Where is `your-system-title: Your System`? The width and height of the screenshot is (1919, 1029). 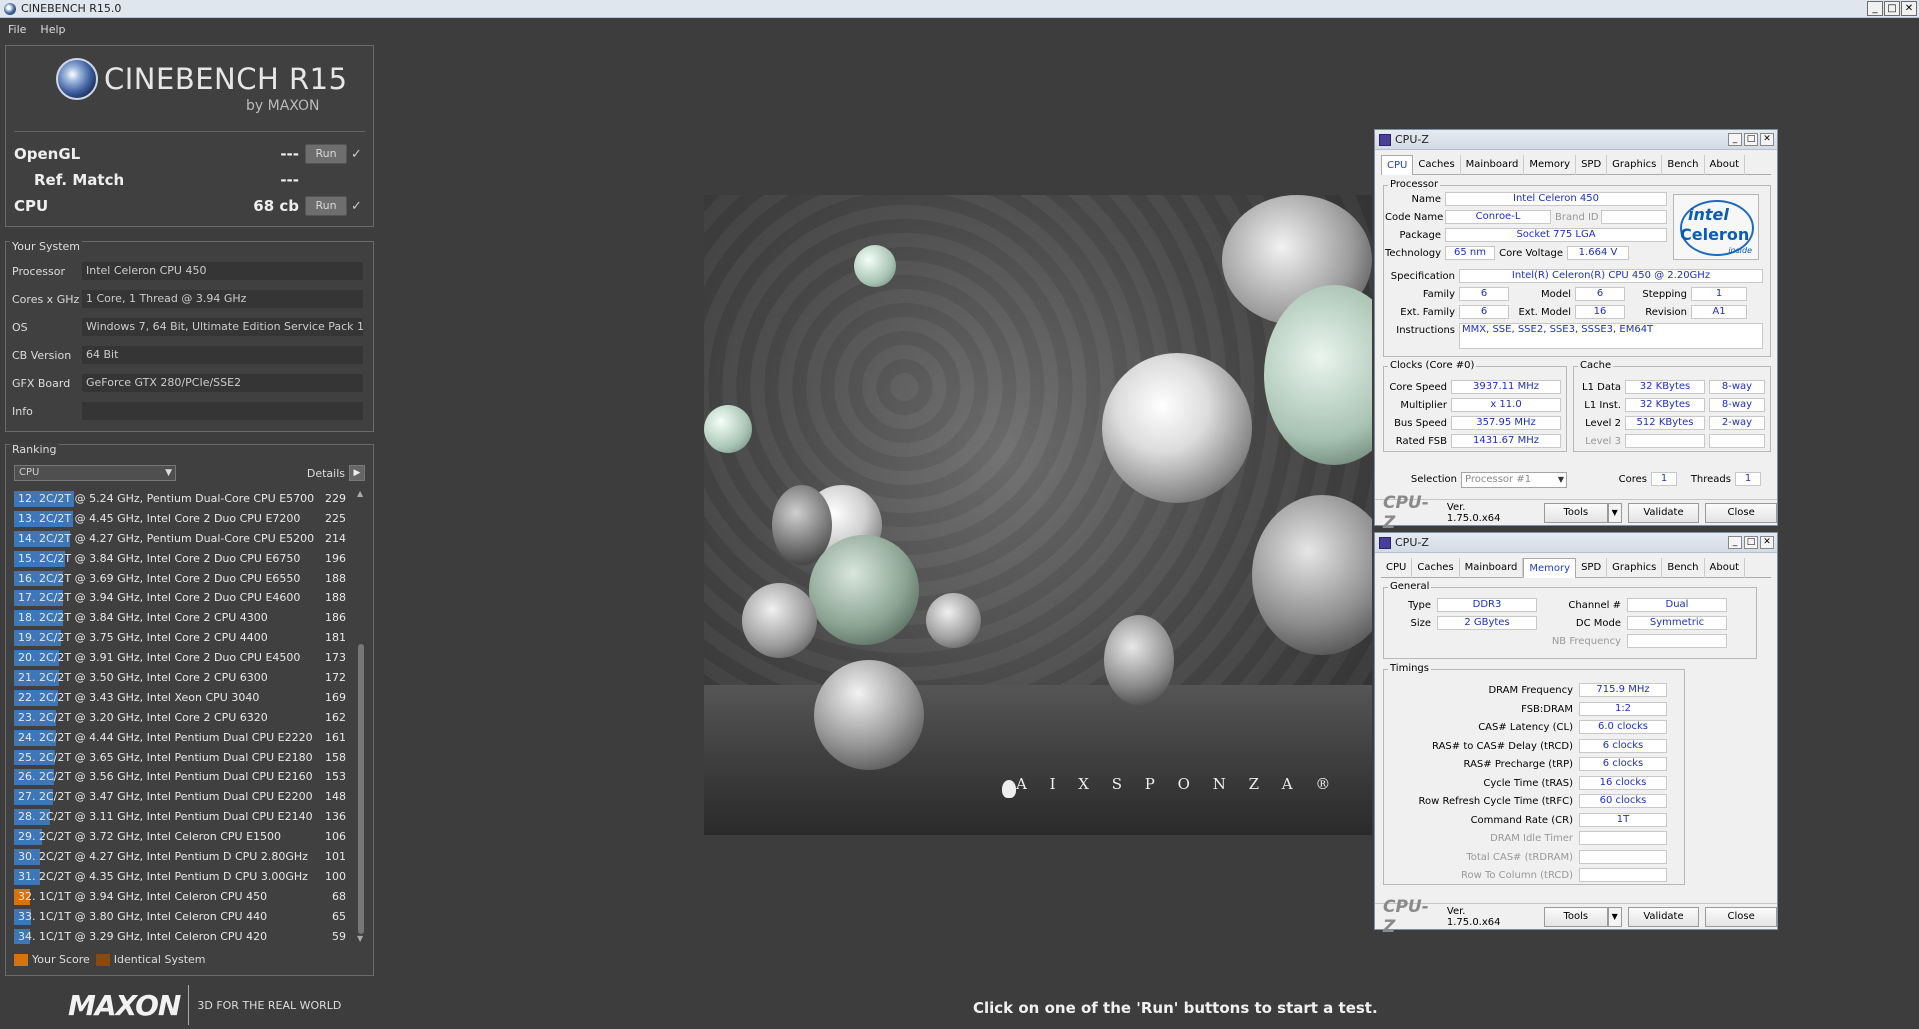 your-system-title: Your System is located at coordinates (46, 246).